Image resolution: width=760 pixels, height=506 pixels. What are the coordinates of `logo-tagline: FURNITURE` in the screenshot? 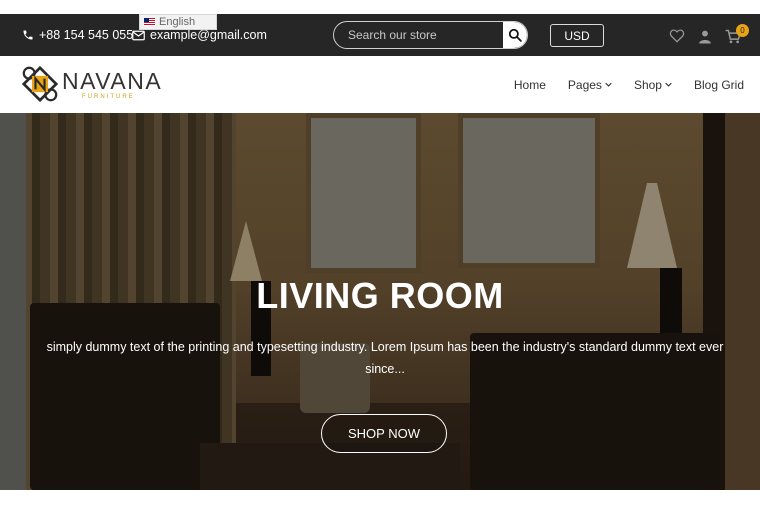 It's located at (108, 96).